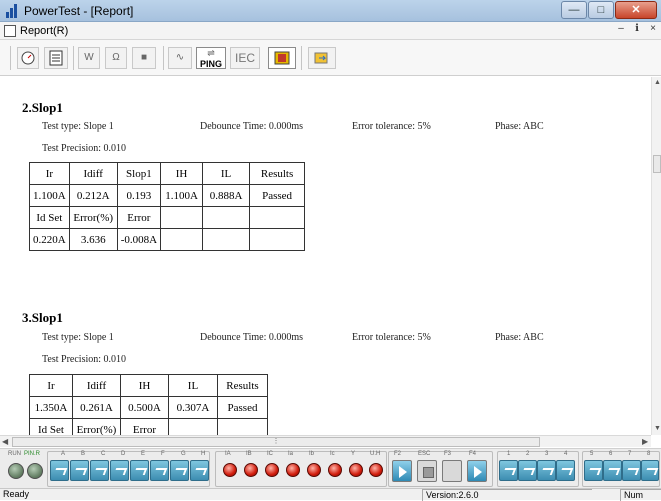 The height and width of the screenshot is (501, 661). I want to click on table-cell: 0.888A, so click(226, 195).